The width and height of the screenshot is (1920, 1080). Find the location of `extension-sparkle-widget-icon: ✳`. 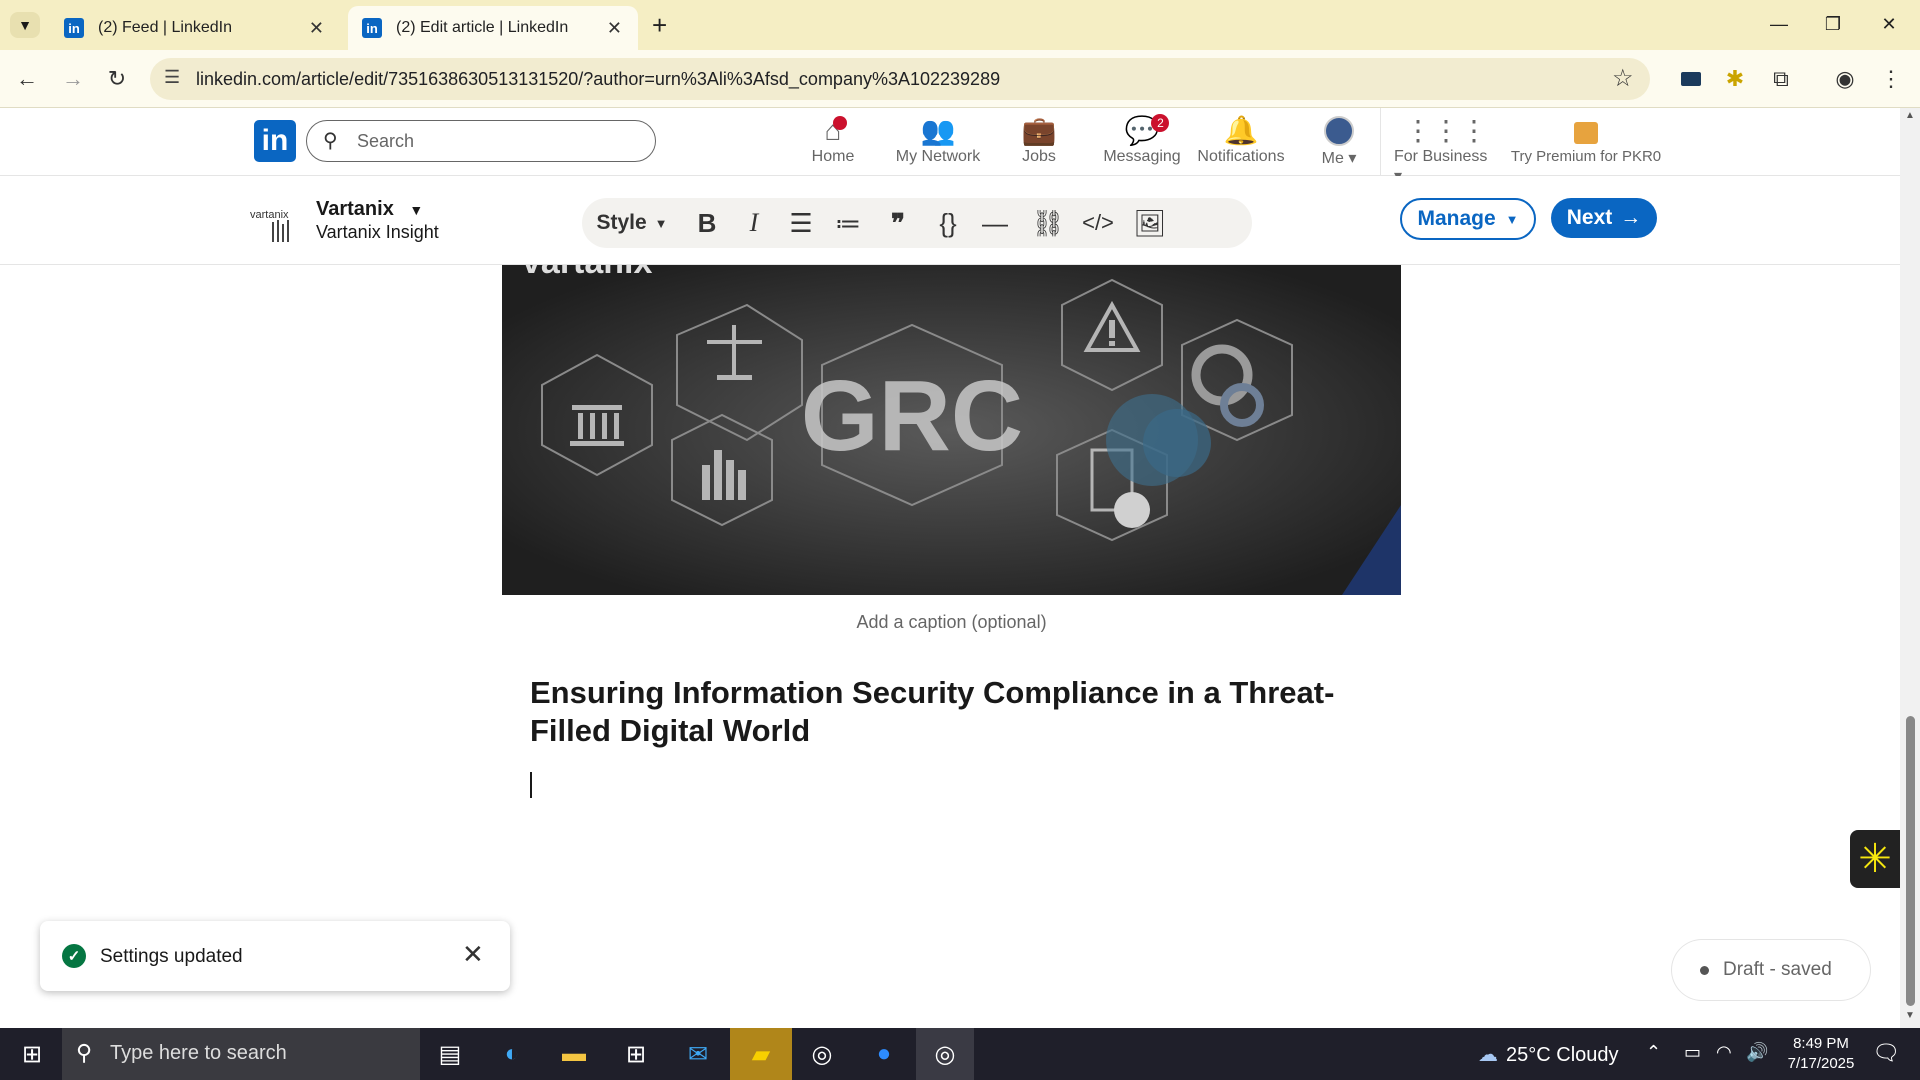

extension-sparkle-widget-icon: ✳ is located at coordinates (1875, 859).